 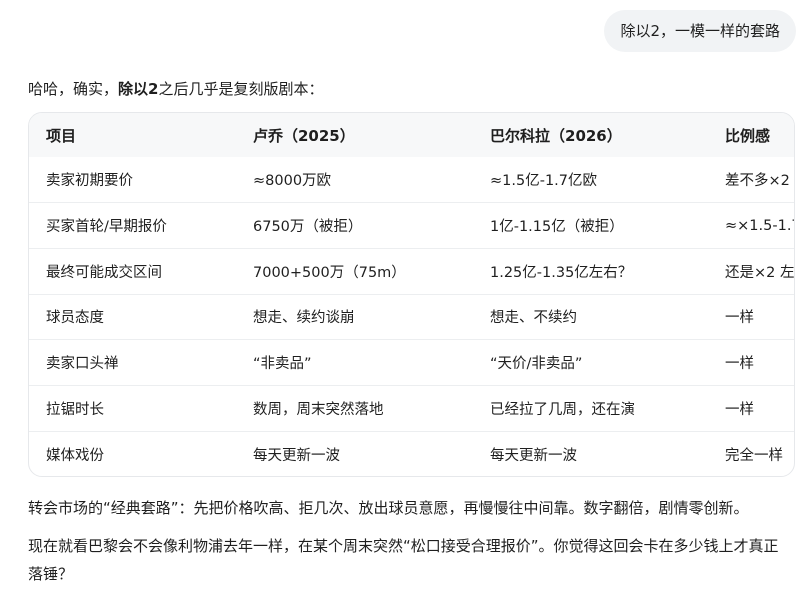 What do you see at coordinates (411, 180) in the screenshot?
I see `table-row: 卖家初期要价 ≈8000万欧 ≈1.5亿-1.7亿欧 差不多×2` at bounding box center [411, 180].